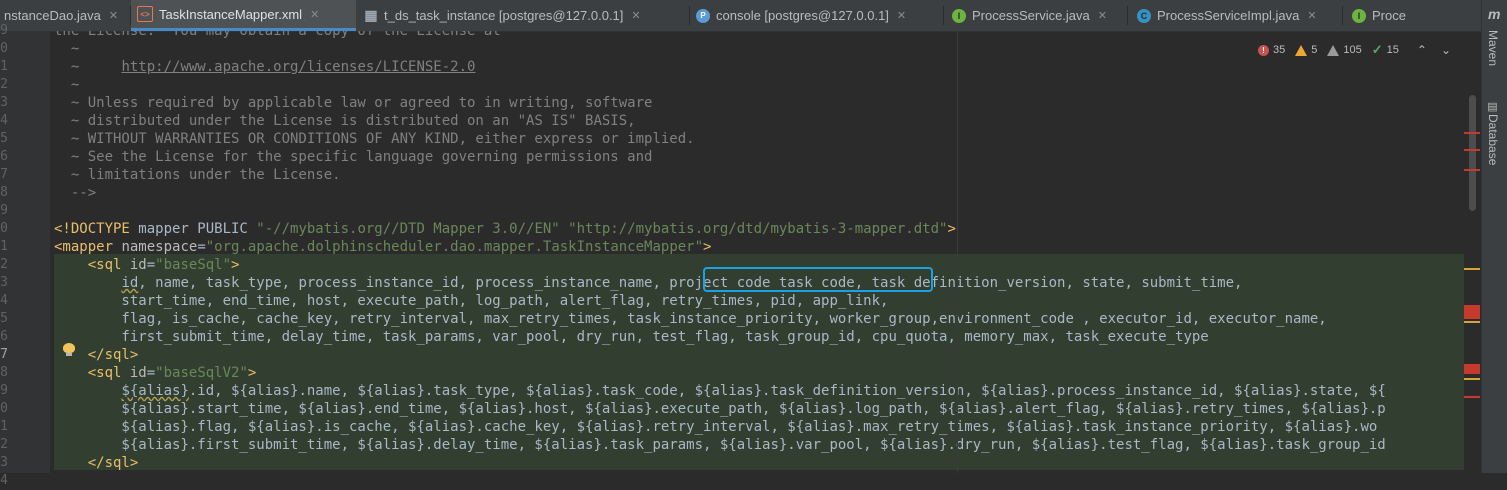 The width and height of the screenshot is (1507, 490). I want to click on ok-count: ✓ 15, so click(1385, 50).